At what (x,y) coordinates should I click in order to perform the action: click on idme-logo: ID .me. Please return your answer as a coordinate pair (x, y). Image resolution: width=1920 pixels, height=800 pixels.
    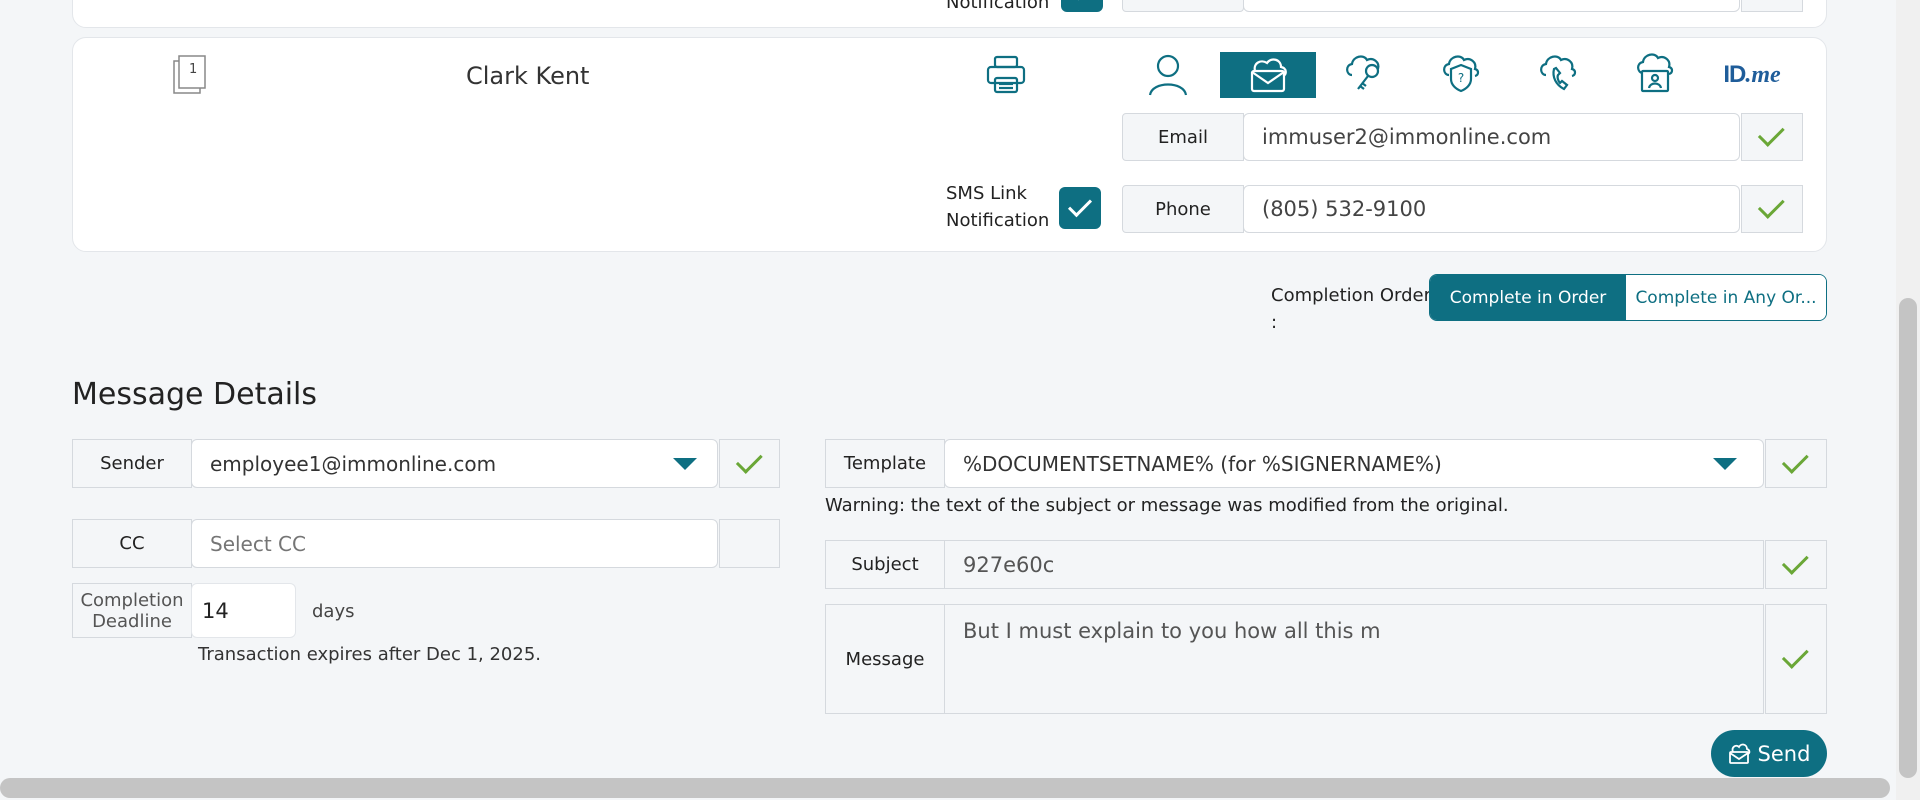
    Looking at the image, I should click on (1752, 75).